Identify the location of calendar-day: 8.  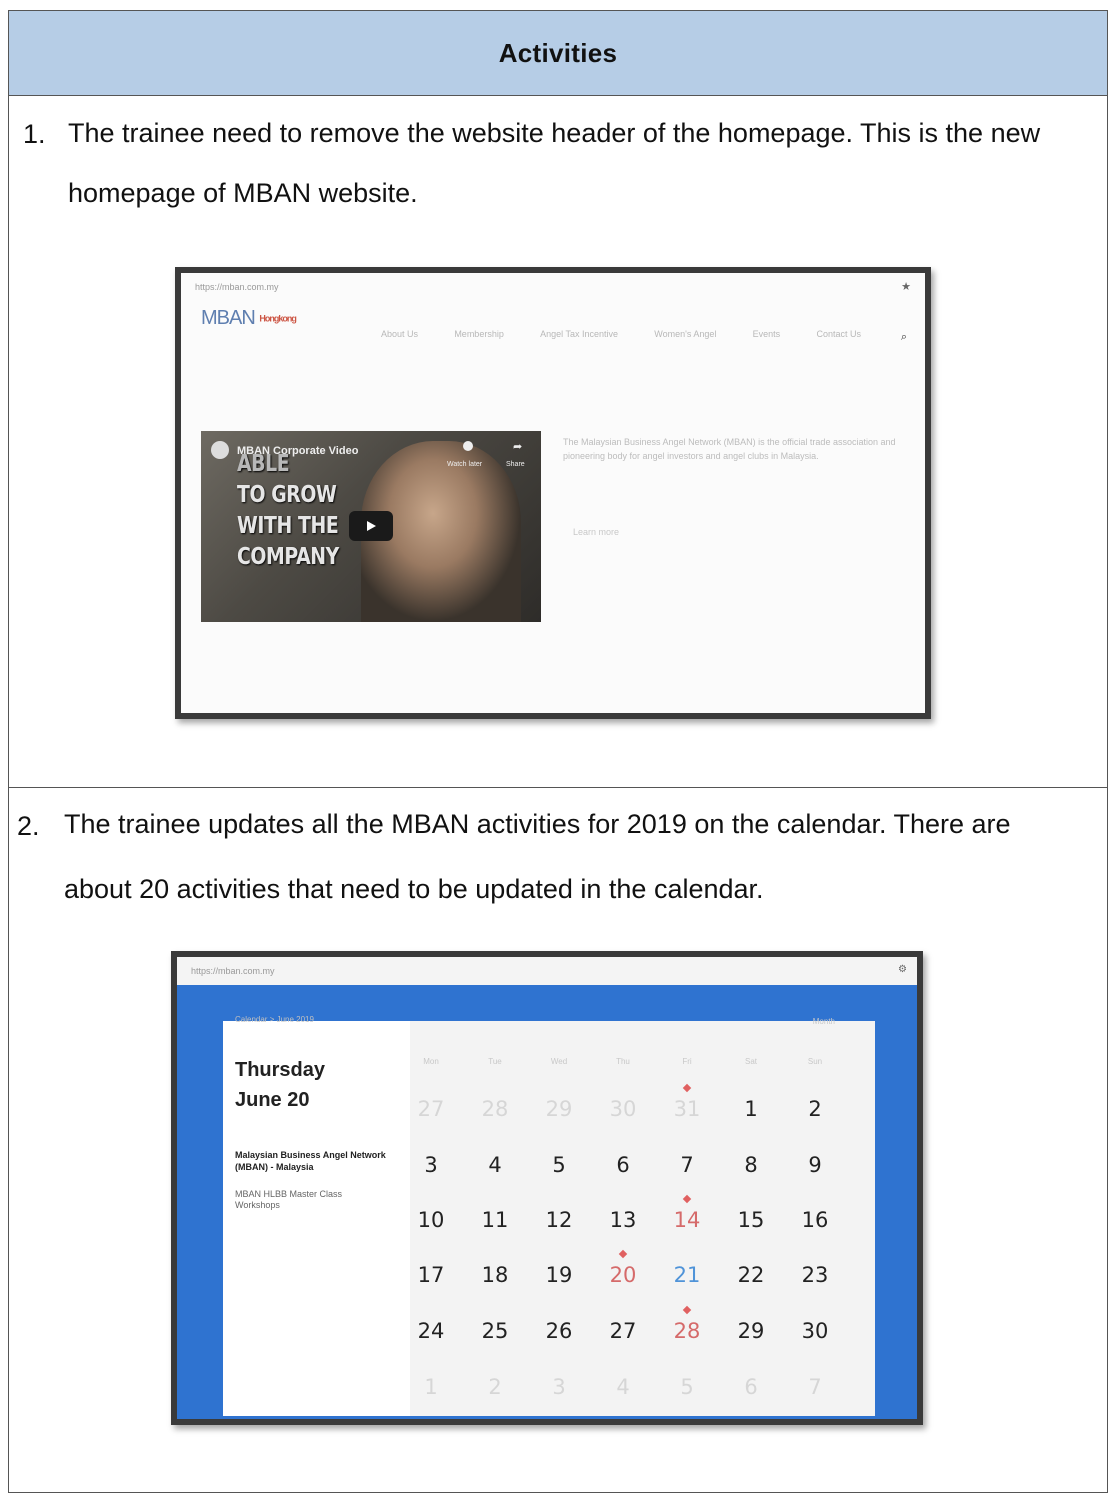
(751, 1165).